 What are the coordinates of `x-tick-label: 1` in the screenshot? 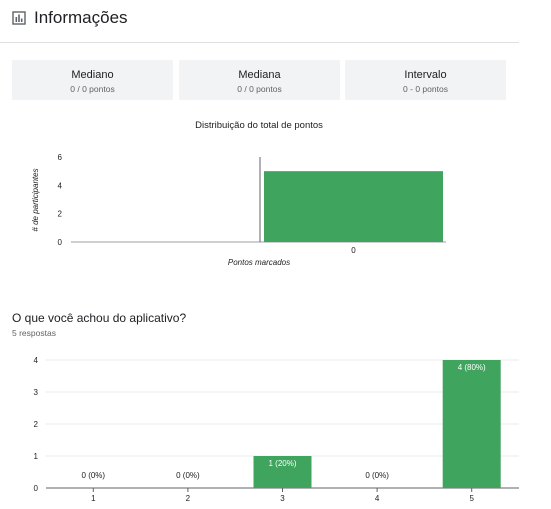 It's located at (93, 498).